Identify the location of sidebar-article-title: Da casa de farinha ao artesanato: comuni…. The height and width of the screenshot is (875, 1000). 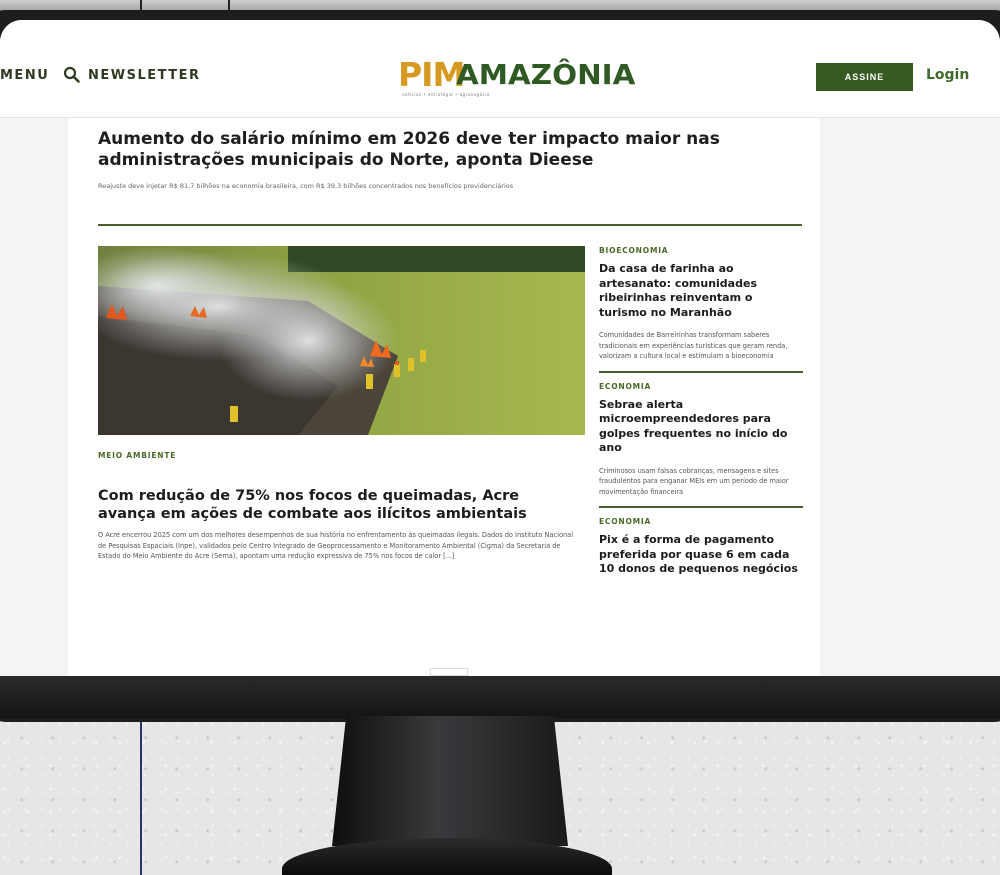
(701, 291).